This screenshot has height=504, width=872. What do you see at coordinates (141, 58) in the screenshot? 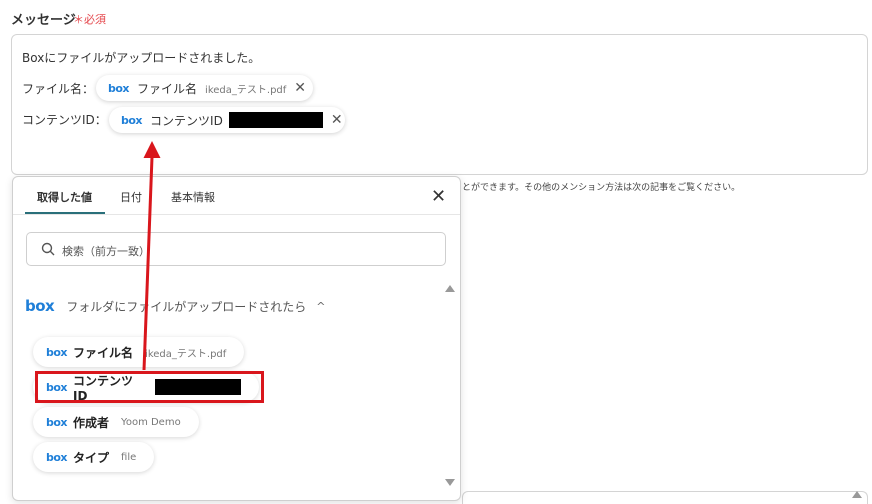
I see `editor-text-line: Boxにファイルがアップロードされました。` at bounding box center [141, 58].